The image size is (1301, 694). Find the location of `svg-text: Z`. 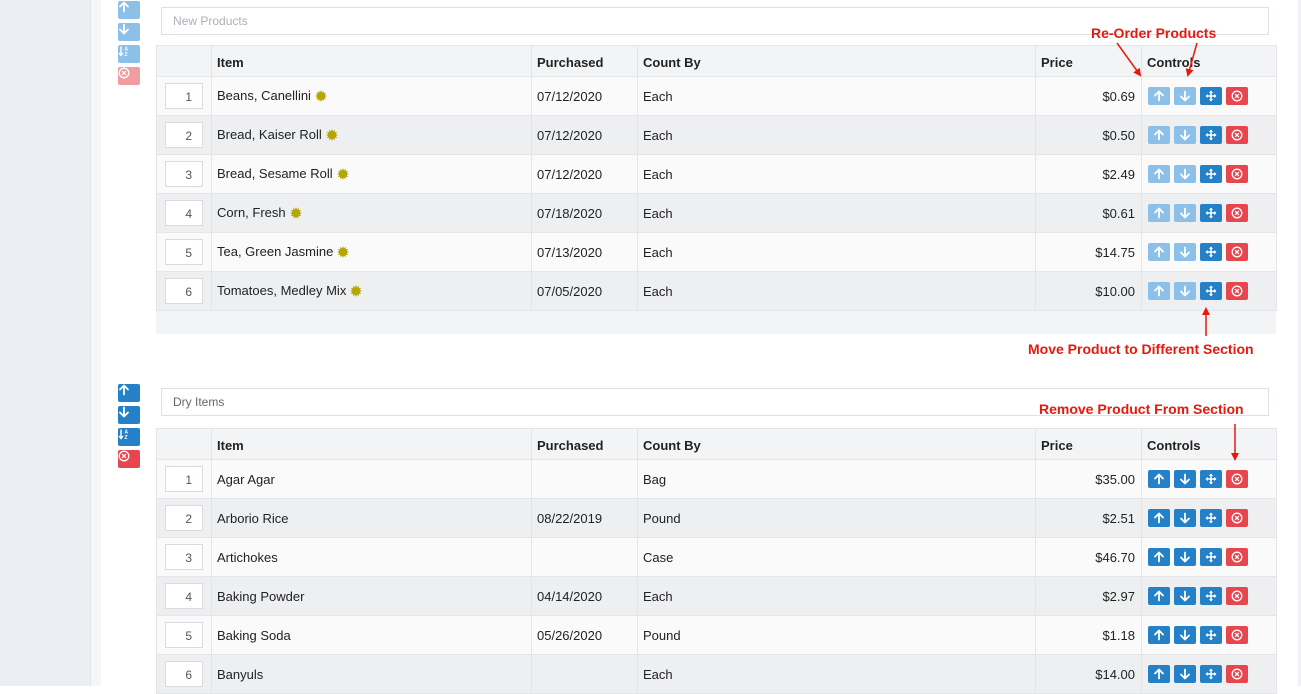

svg-text: Z is located at coordinates (126, 54).